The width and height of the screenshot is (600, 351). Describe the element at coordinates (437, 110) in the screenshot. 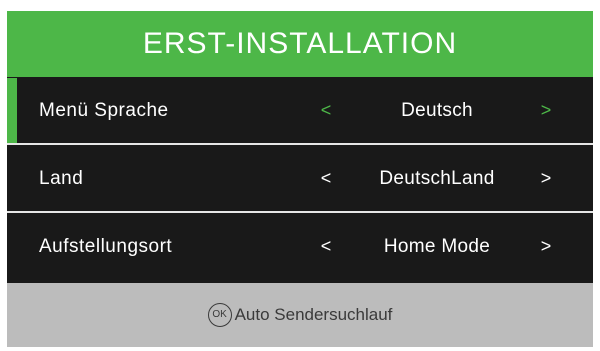

I see `row-value: Deutsch` at that location.